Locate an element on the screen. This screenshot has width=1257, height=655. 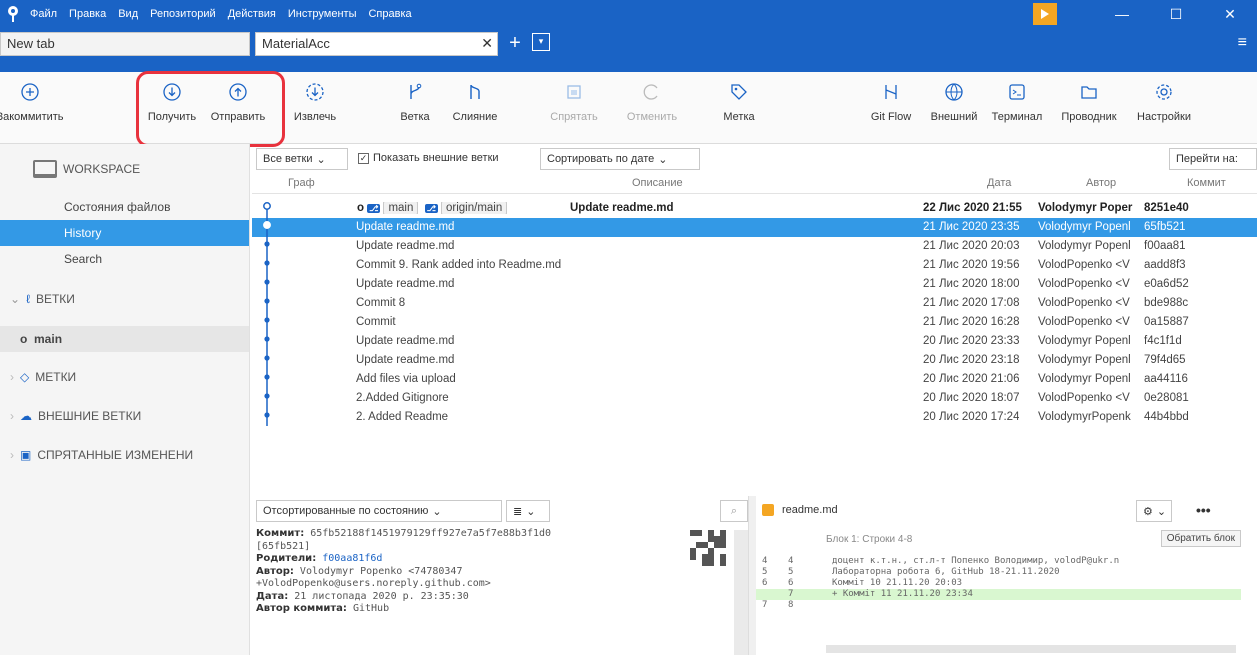
sidebar-item-file-status: Состояния файлов is located at coordinates (124, 207).